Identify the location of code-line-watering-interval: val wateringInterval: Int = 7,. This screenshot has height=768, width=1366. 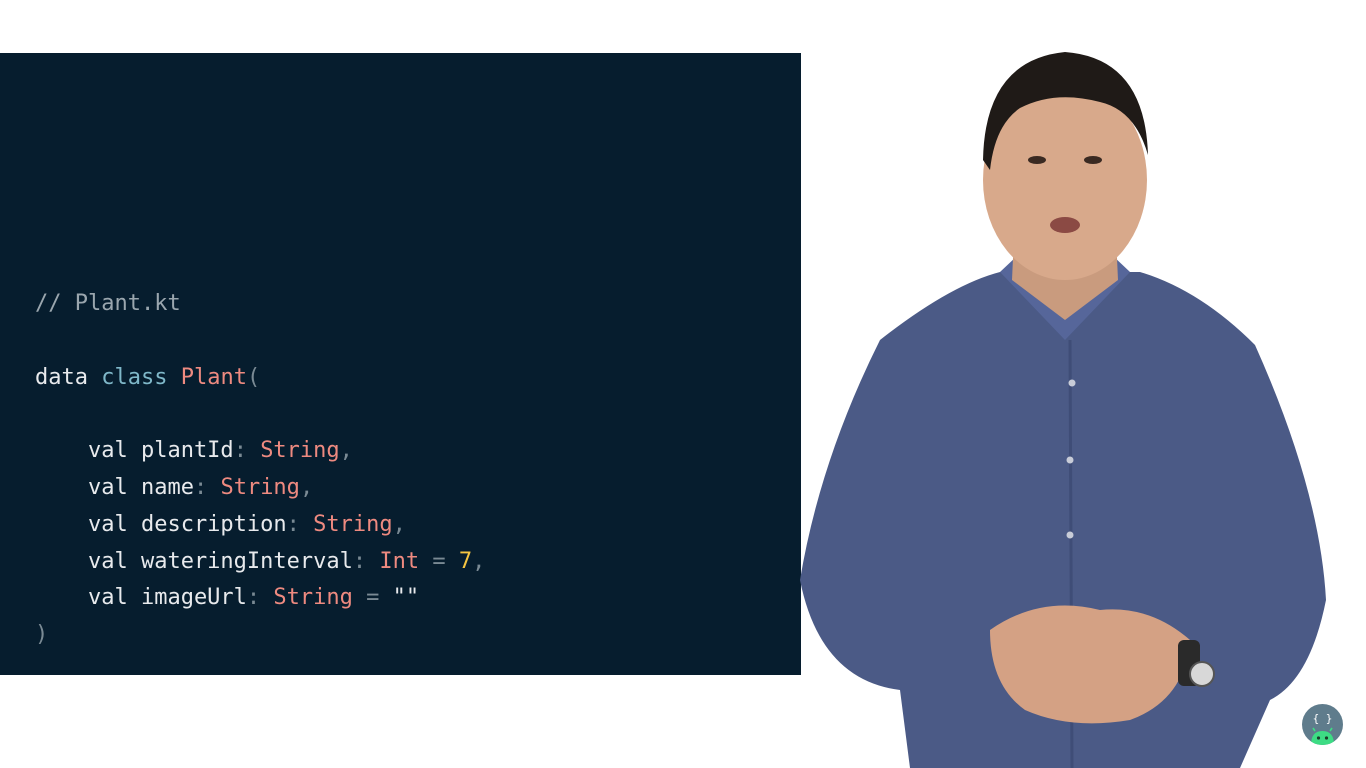
(260, 562).